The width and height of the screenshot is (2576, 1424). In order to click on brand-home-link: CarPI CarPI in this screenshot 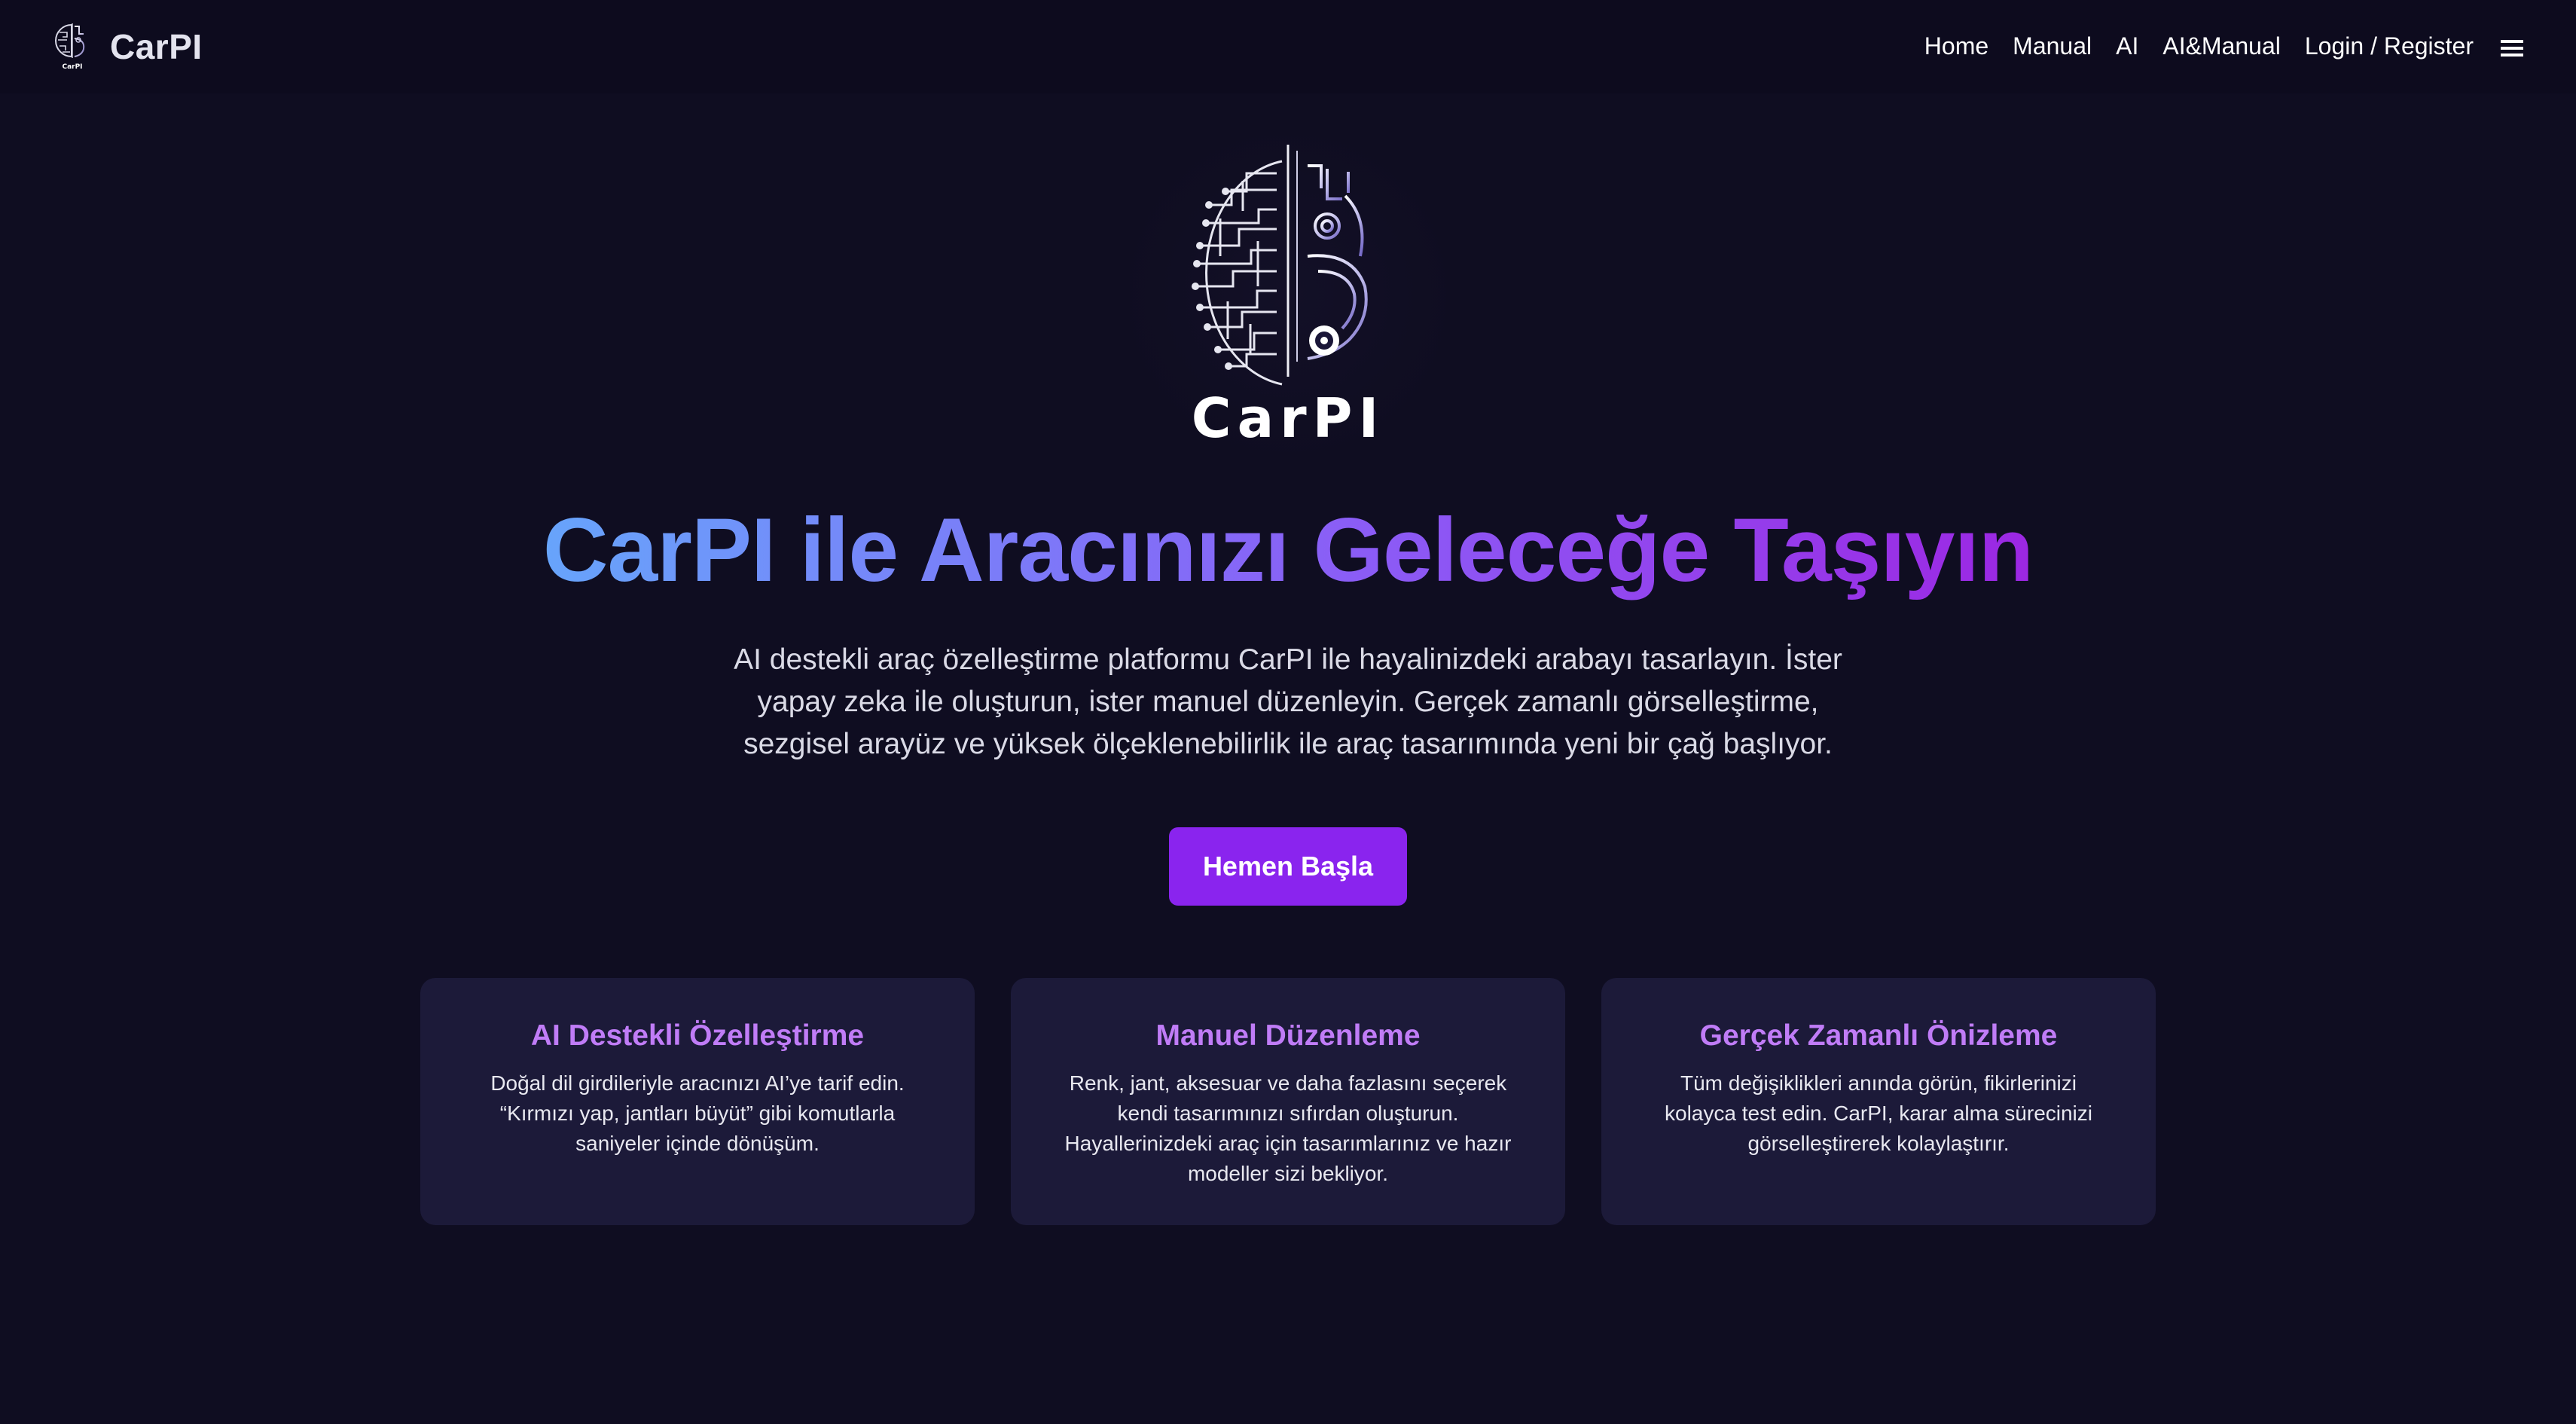, I will do `click(128, 47)`.